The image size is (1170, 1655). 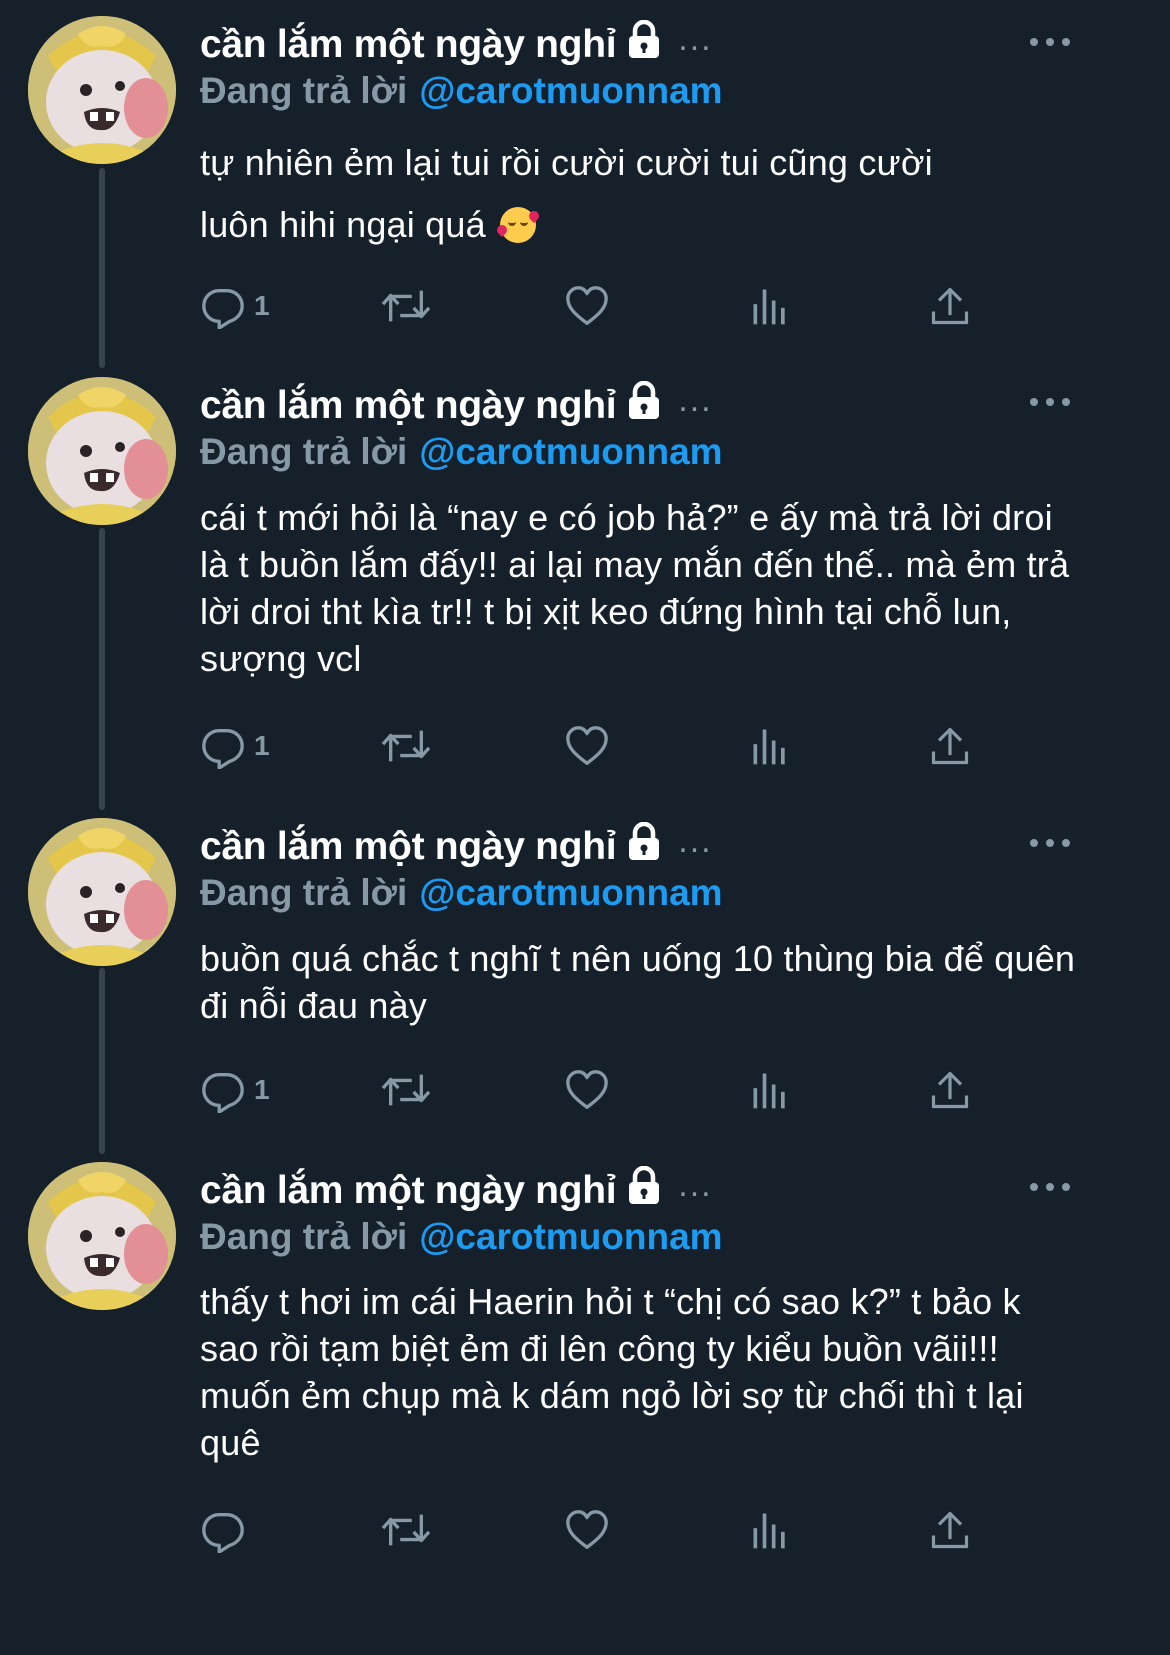 I want to click on smiling-face-with-hearts-icon, so click(x=518, y=225).